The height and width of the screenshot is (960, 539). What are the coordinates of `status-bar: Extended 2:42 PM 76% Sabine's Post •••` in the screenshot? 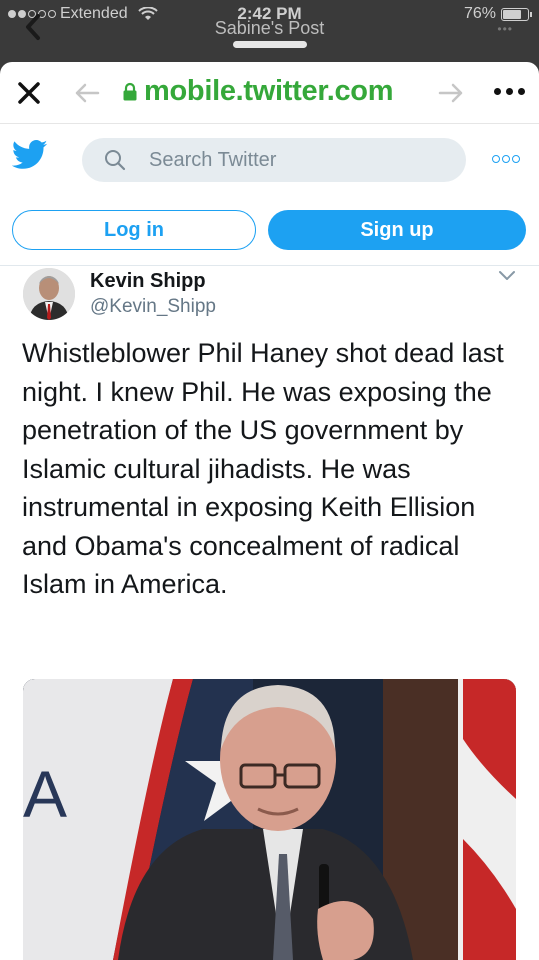 It's located at (269, 31).